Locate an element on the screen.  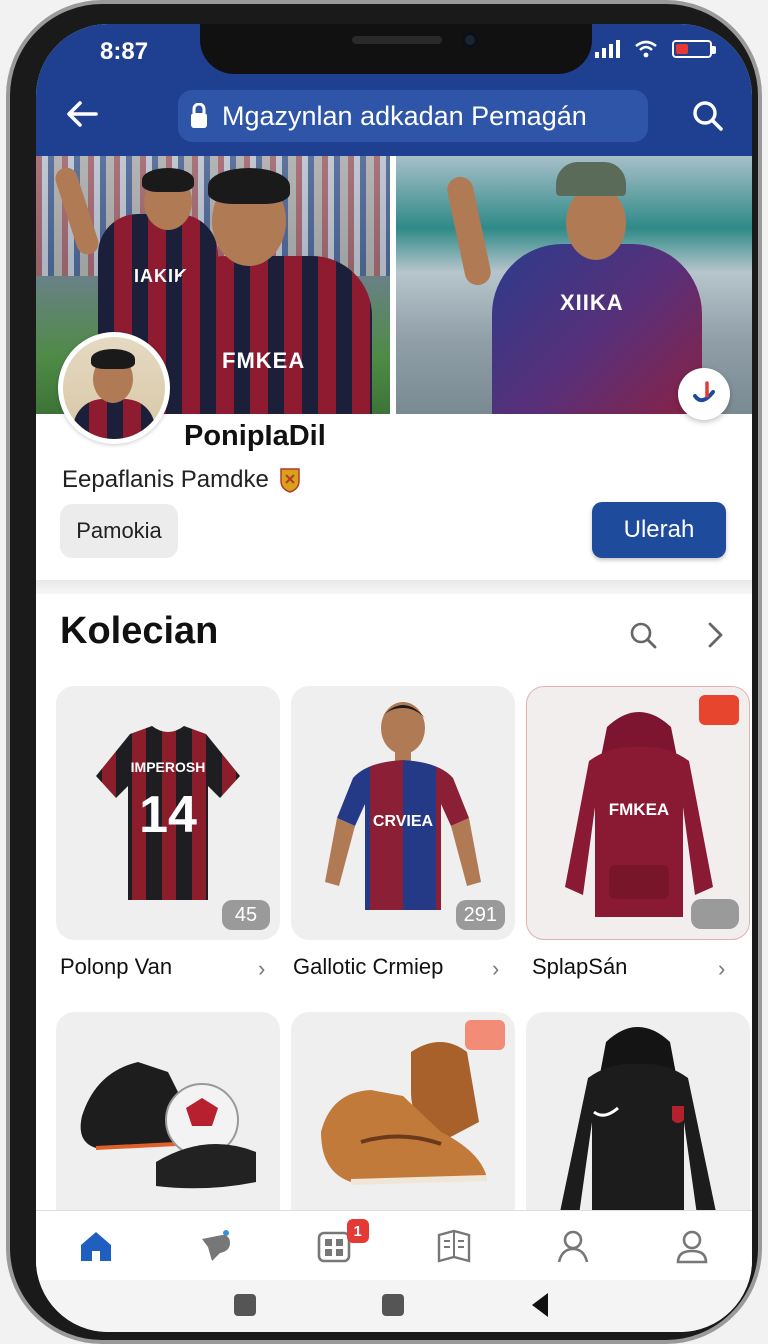
tab-account is located at coordinates (692, 1245).